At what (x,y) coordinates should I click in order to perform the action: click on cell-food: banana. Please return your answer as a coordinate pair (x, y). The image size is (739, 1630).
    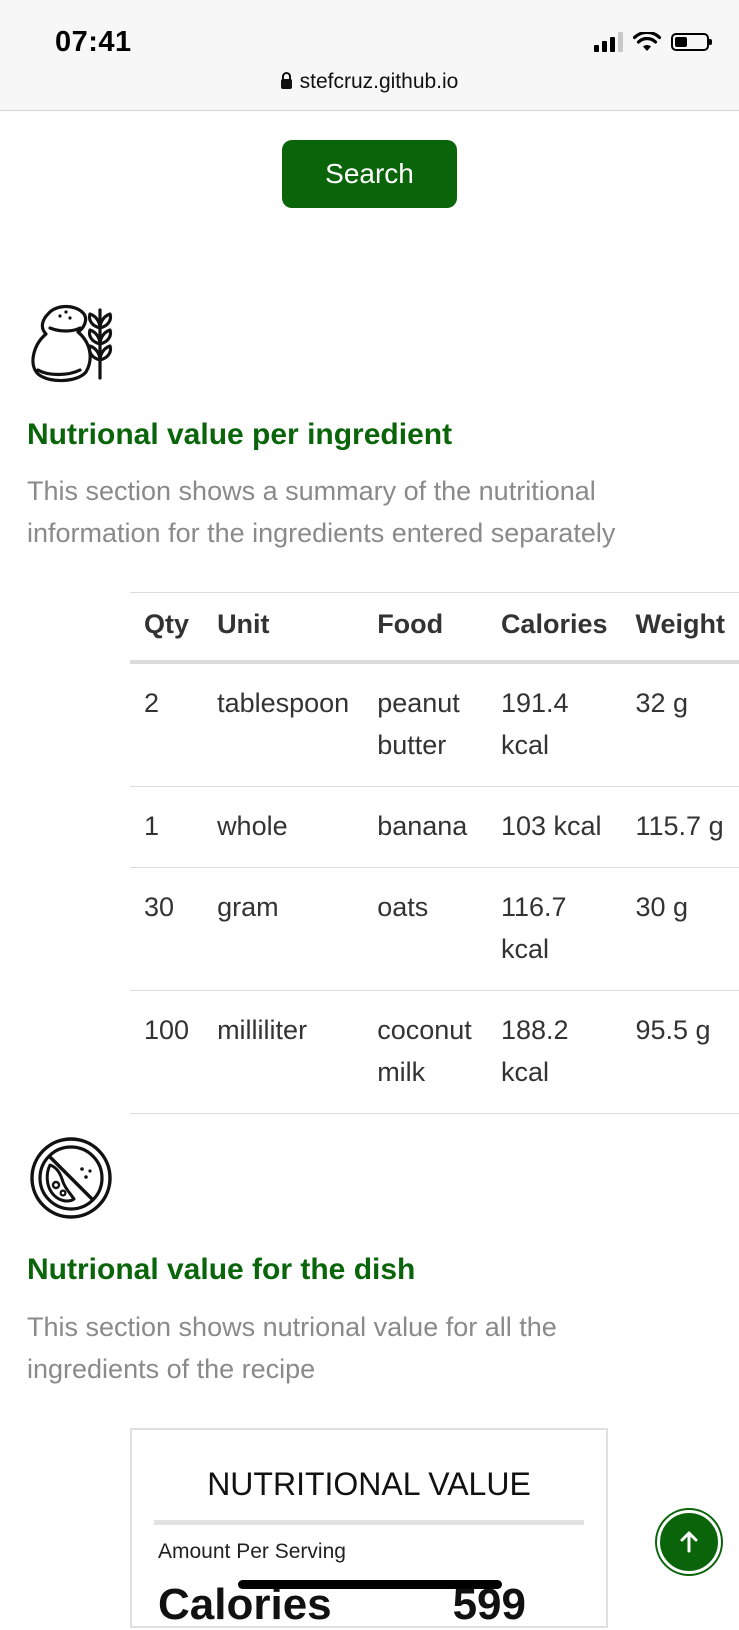
    Looking at the image, I should click on (425, 827).